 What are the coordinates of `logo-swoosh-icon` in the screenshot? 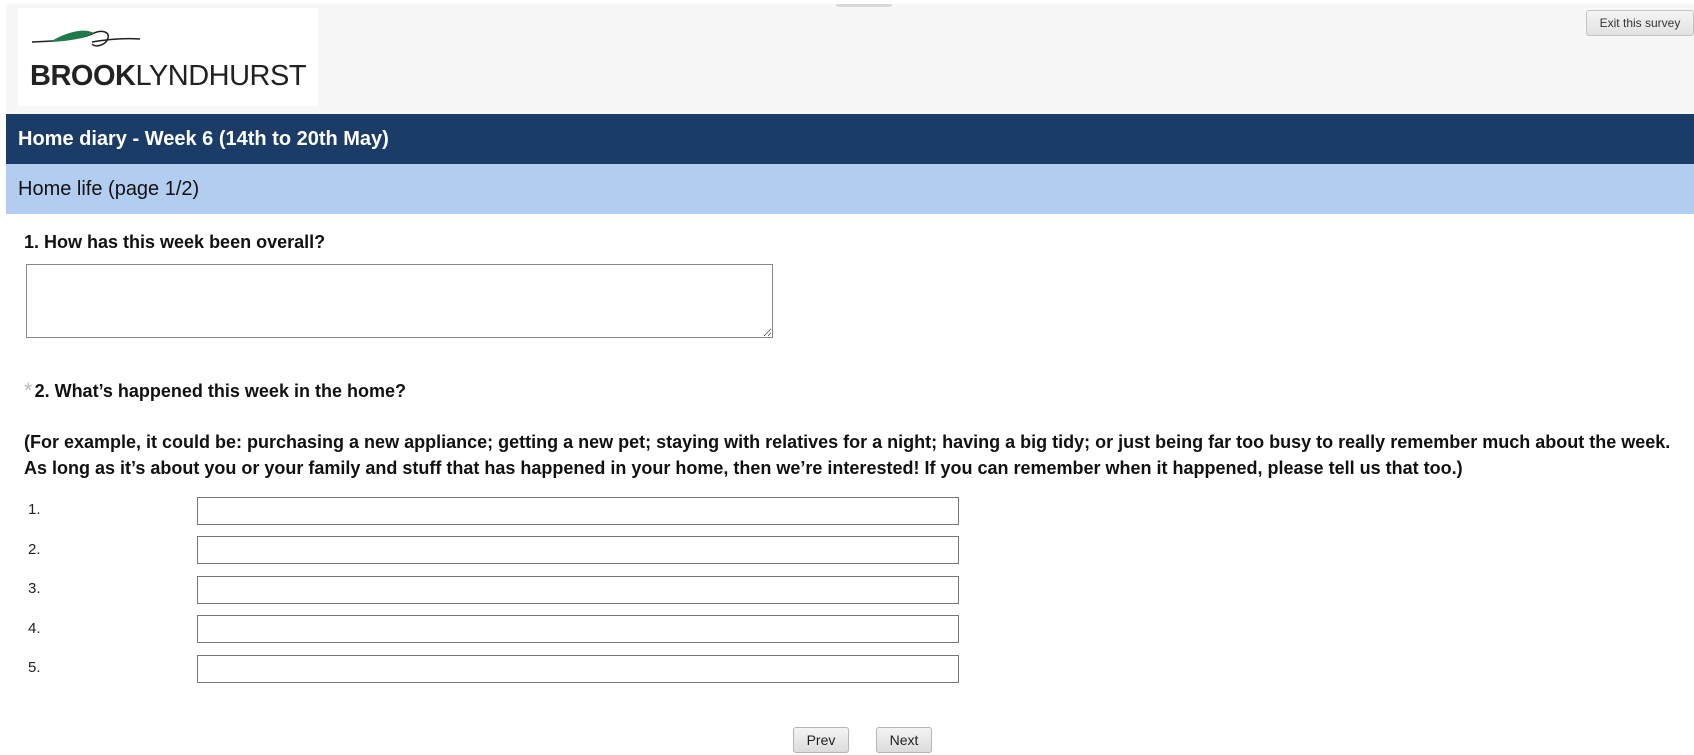 It's located at (85, 38).